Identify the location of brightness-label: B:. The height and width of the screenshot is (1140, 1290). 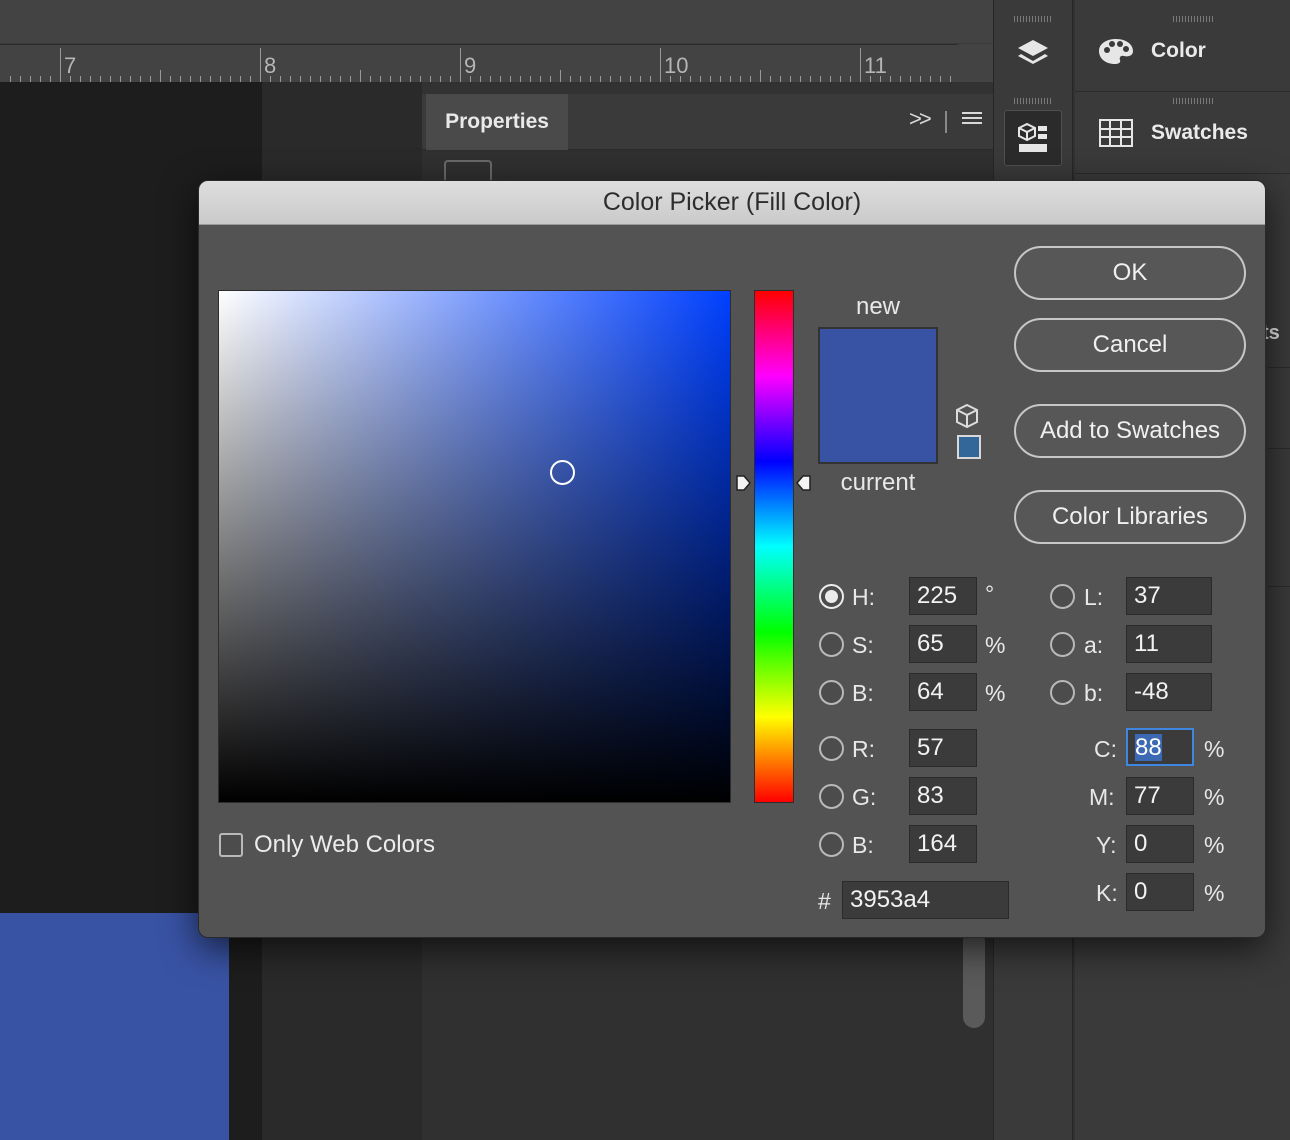
(863, 693).